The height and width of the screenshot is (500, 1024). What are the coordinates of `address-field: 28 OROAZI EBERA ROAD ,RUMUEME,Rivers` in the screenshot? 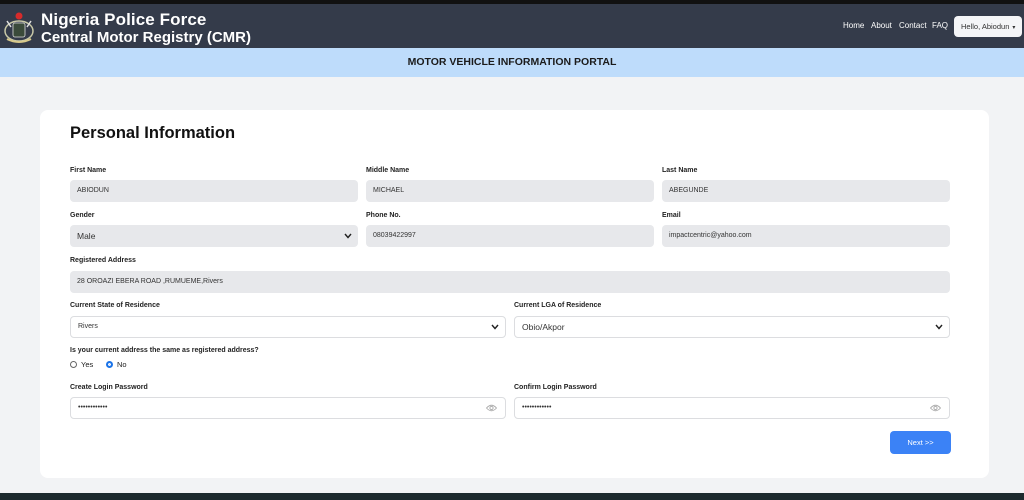 It's located at (510, 282).